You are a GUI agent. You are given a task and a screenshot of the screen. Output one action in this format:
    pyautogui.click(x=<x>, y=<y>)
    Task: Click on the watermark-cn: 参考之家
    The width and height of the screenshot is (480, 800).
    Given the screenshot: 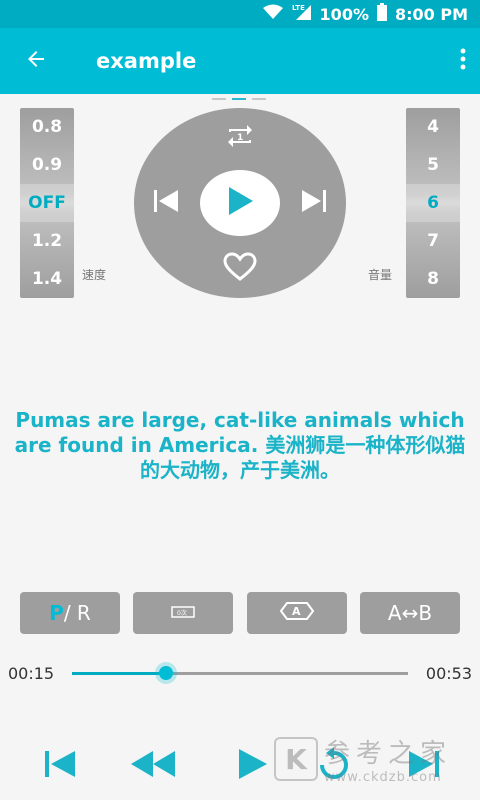 What is the action you would take?
    pyautogui.click(x=388, y=754)
    